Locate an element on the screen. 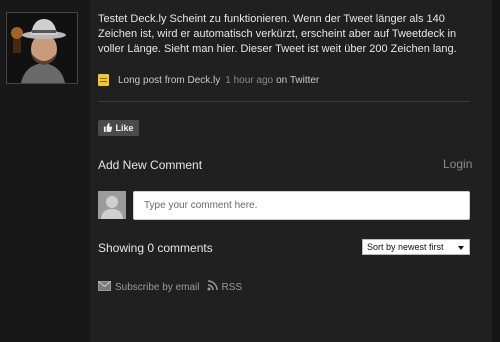  divider is located at coordinates (284, 101).